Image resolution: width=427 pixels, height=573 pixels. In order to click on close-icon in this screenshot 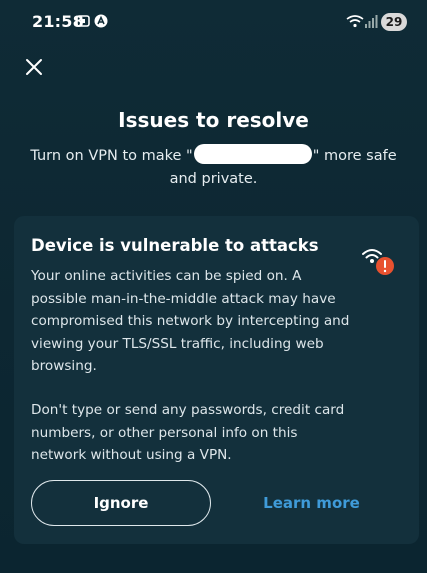, I will do `click(34, 67)`.